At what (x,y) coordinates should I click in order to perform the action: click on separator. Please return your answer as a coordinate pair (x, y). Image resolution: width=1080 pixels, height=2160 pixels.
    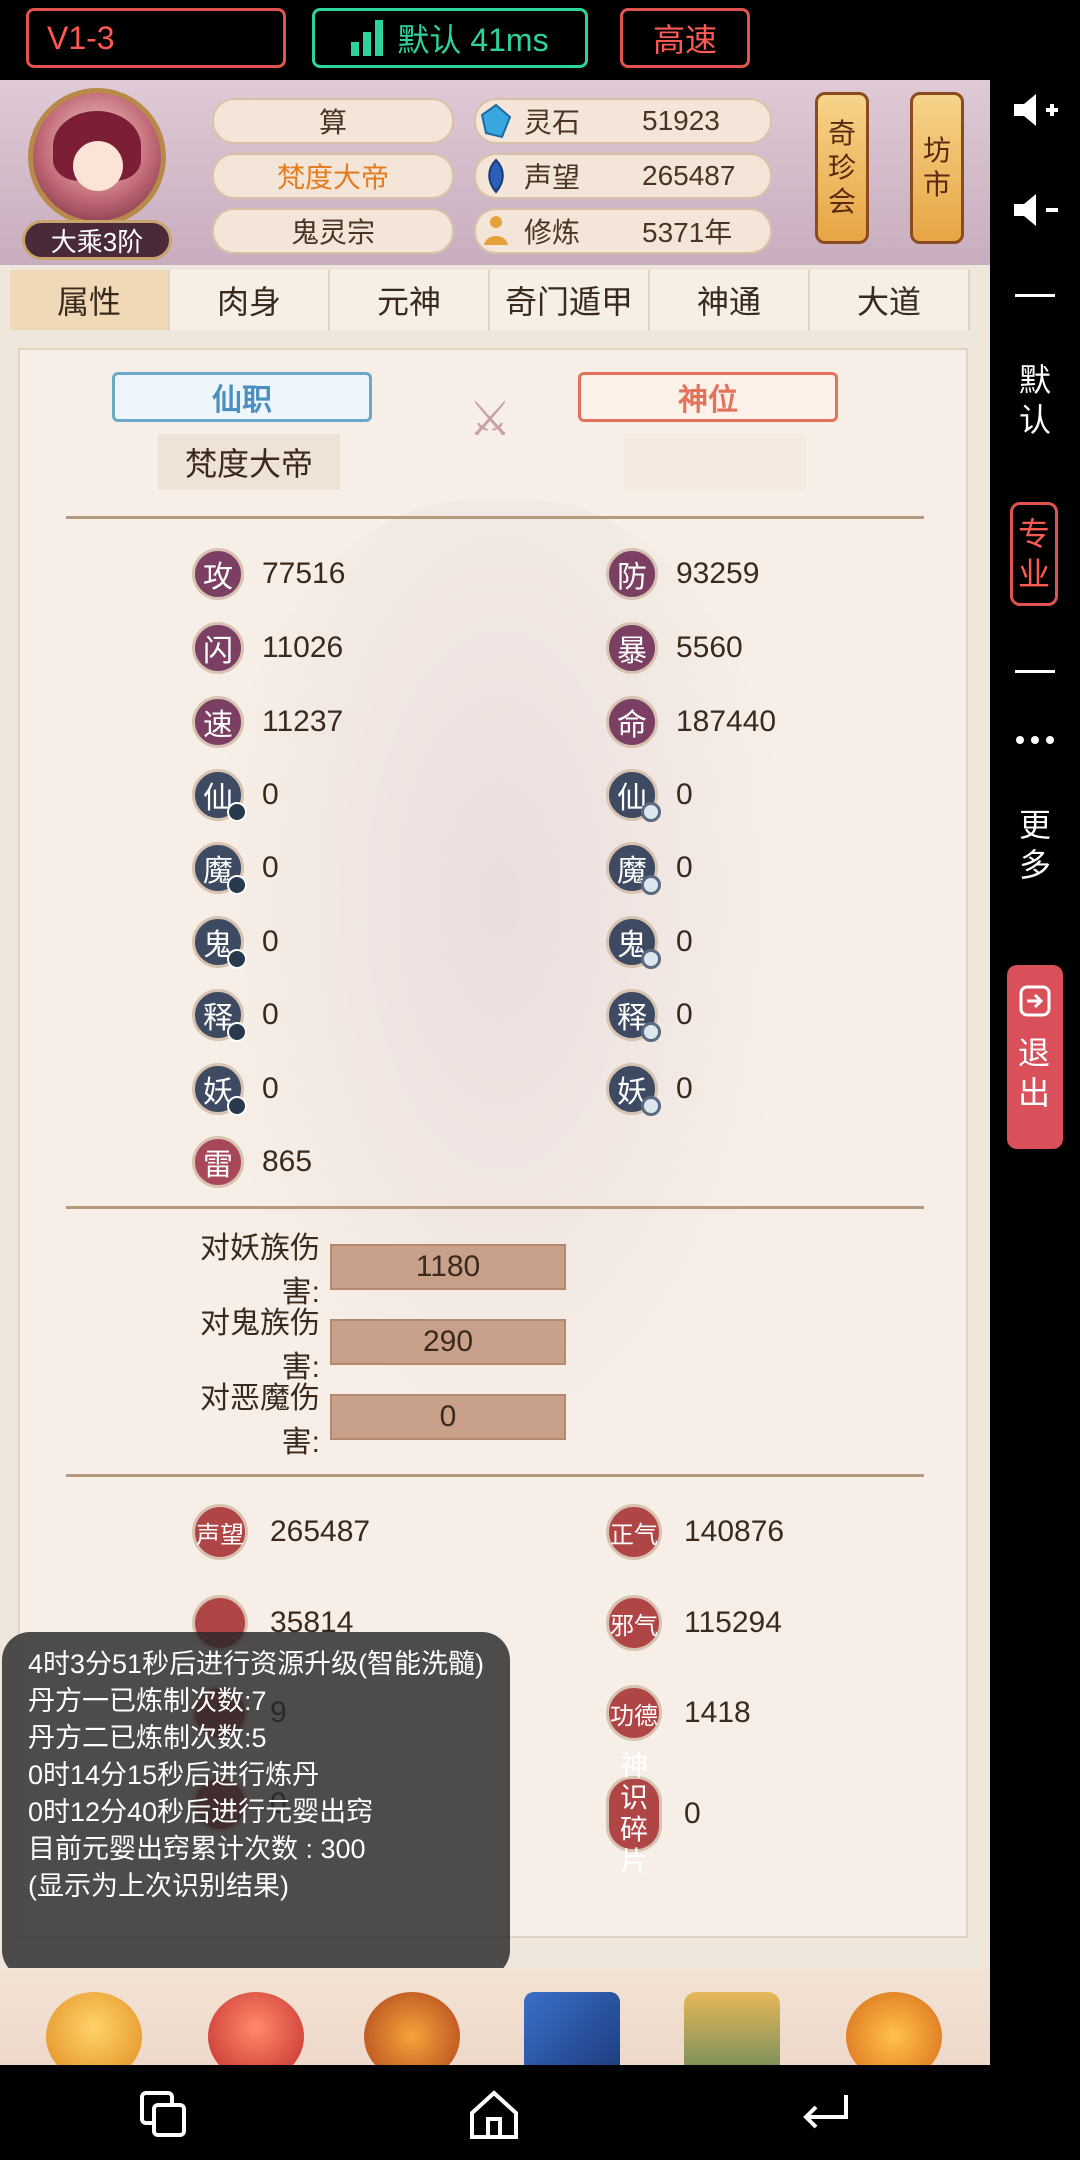
    Looking at the image, I should click on (1035, 671).